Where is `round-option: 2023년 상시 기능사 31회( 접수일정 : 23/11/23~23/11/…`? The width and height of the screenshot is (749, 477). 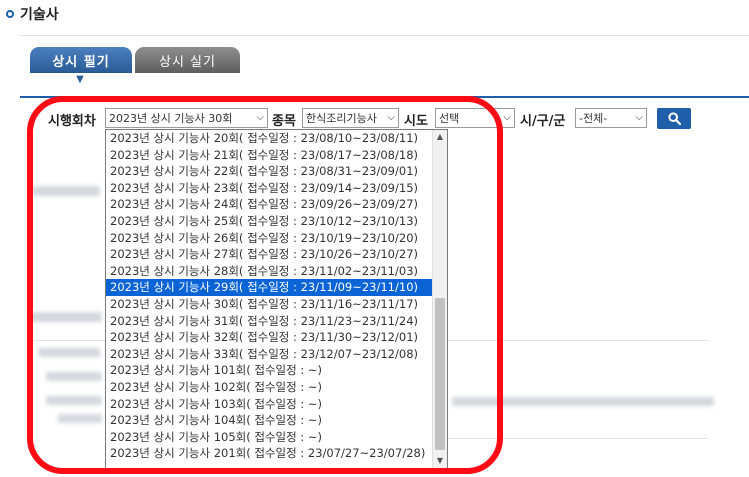
round-option: 2023년 상시 기능사 31회( 접수일정 : 23/11/23~23/11/… is located at coordinates (269, 321).